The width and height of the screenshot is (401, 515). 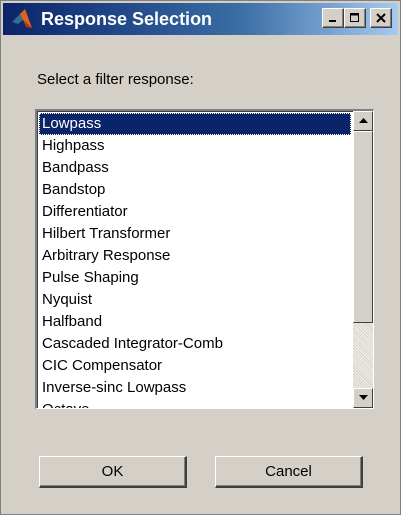 What do you see at coordinates (195, 300) in the screenshot?
I see `list-item-nyquist: Nyquist` at bounding box center [195, 300].